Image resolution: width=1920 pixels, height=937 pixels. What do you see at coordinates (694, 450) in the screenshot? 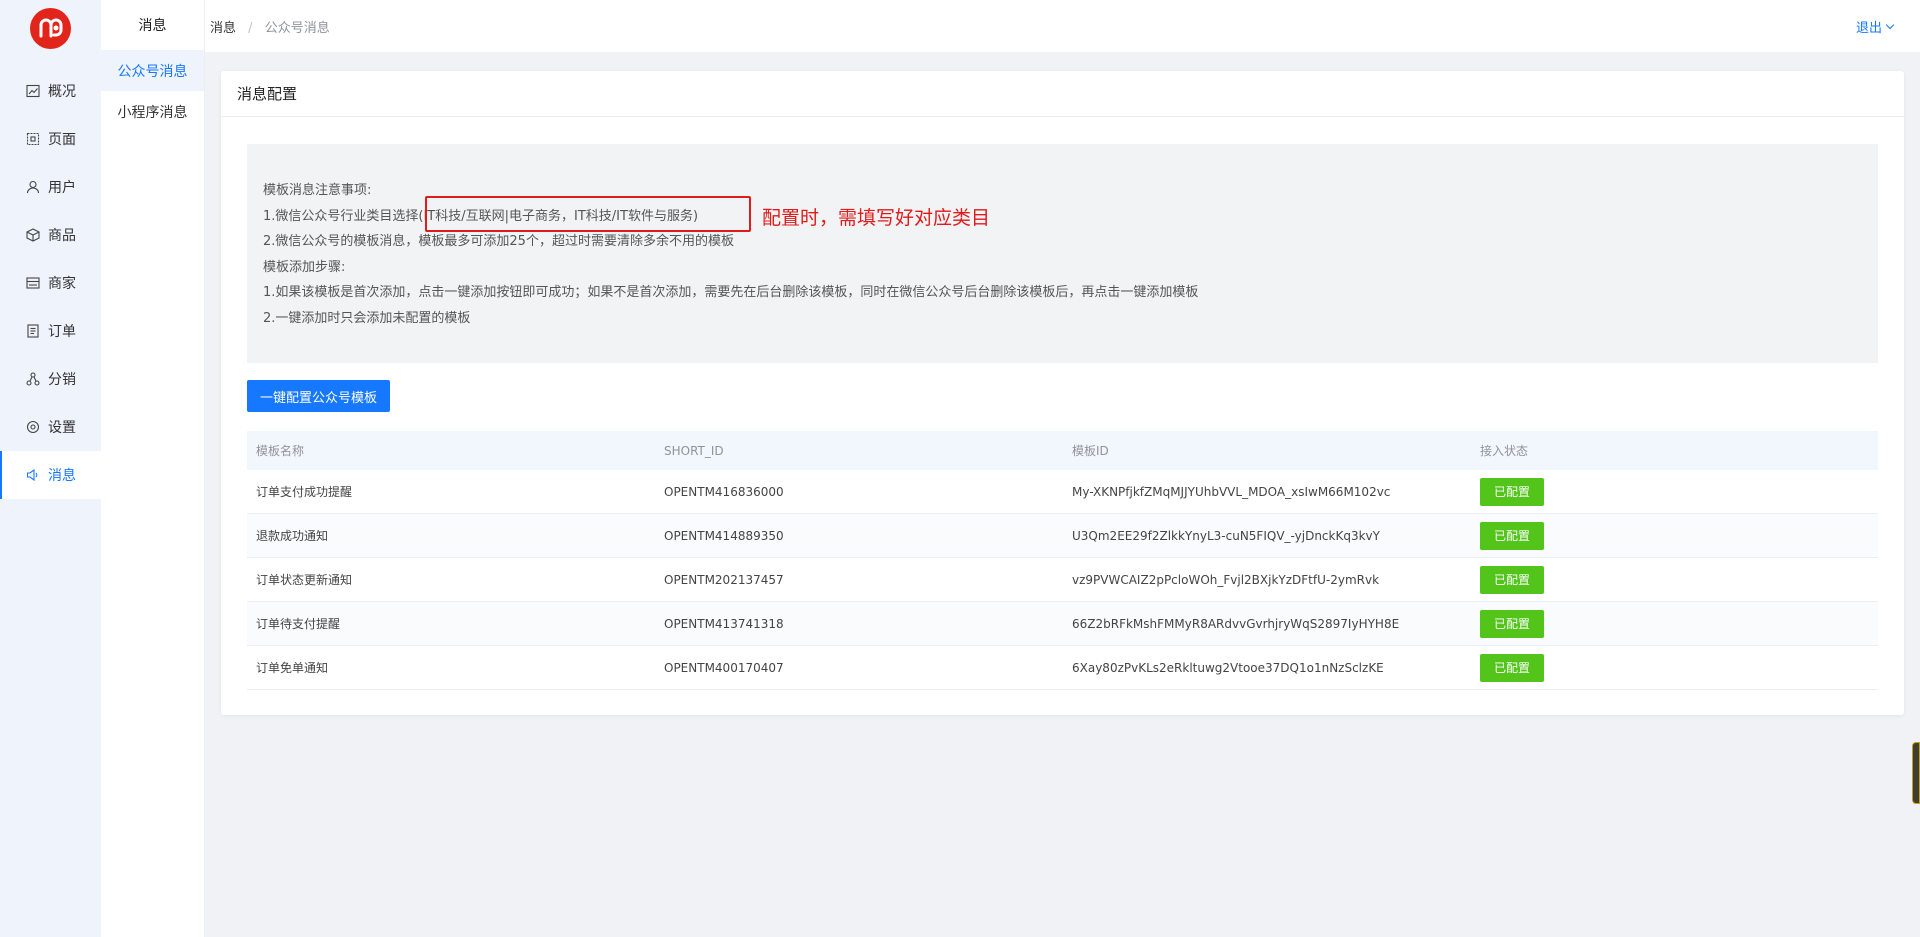
I see `header-short-id: SHORT_ID` at bounding box center [694, 450].